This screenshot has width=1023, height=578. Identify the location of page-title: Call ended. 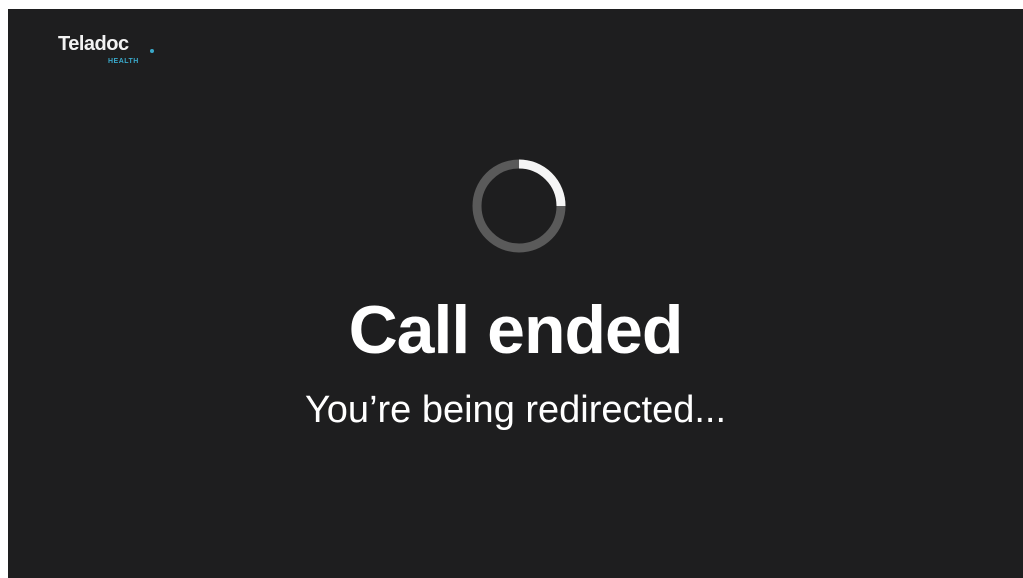
(516, 330).